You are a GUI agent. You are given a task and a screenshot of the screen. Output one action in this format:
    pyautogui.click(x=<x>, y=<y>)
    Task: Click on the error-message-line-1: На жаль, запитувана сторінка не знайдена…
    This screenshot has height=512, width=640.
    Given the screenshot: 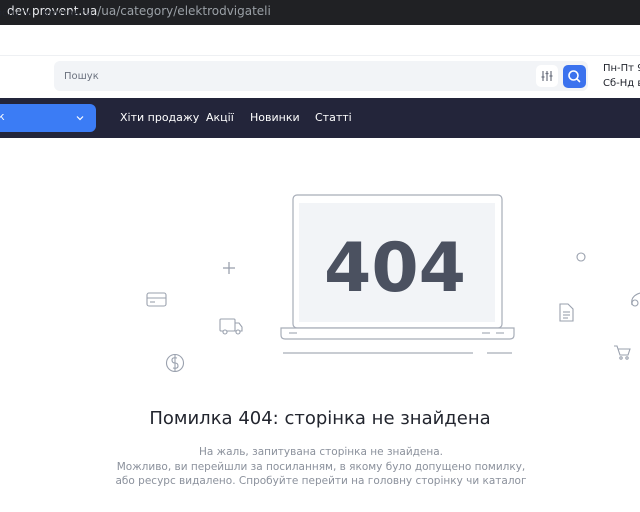 What is the action you would take?
    pyautogui.click(x=321, y=452)
    